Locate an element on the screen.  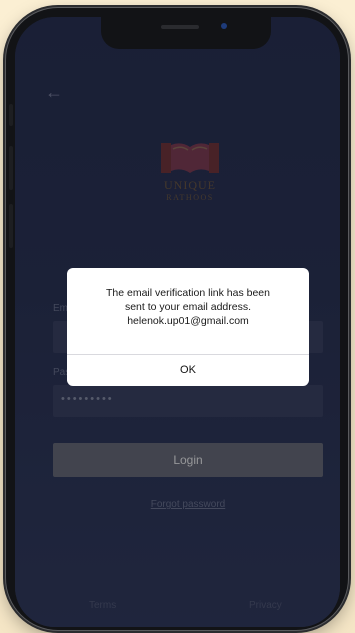
ok-button: OK is located at coordinates (188, 370).